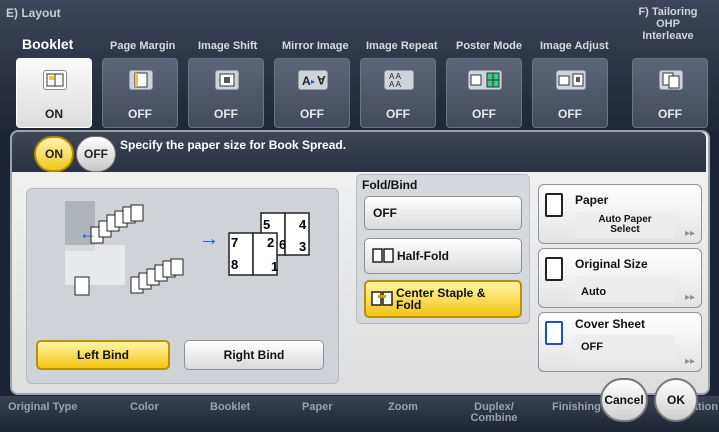 The width and height of the screenshot is (719, 432). Describe the element at coordinates (554, 205) in the screenshot. I see `paper-icon` at that location.